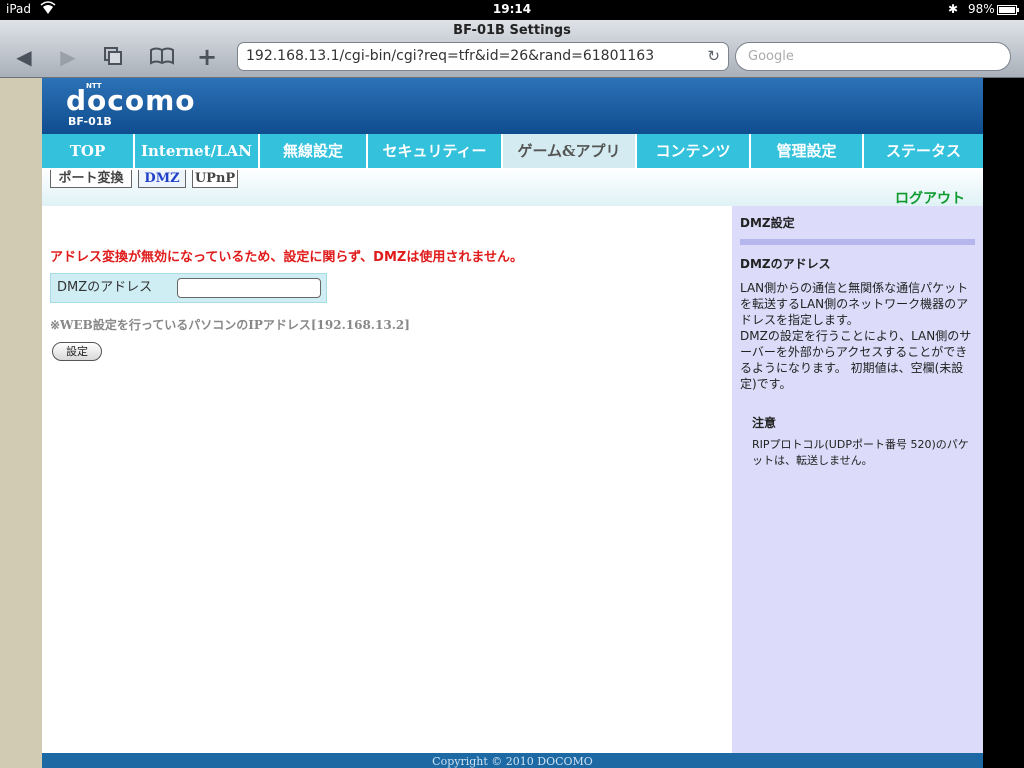 The image size is (1024, 768). What do you see at coordinates (953, 9) in the screenshot?
I see `bluetooth-icon: ✱` at bounding box center [953, 9].